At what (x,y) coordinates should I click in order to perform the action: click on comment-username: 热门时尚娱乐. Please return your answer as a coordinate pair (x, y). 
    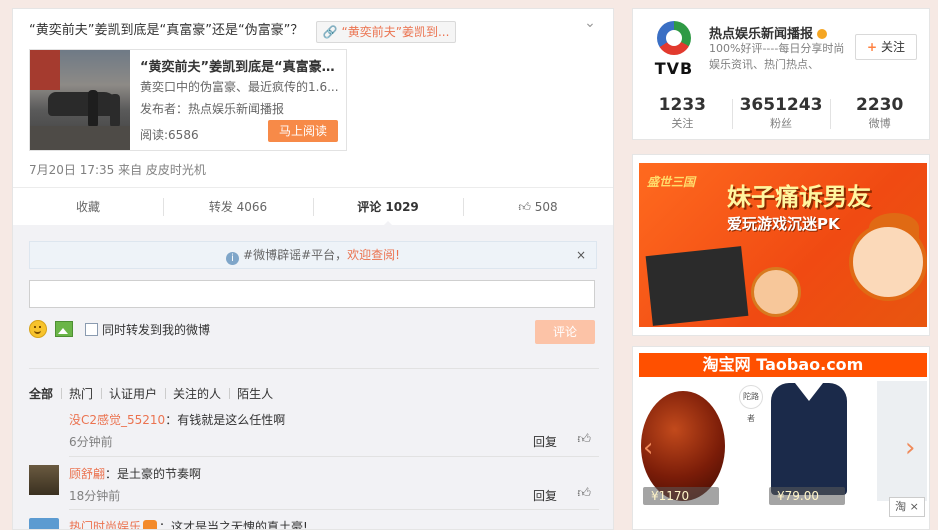
    Looking at the image, I should click on (105, 524).